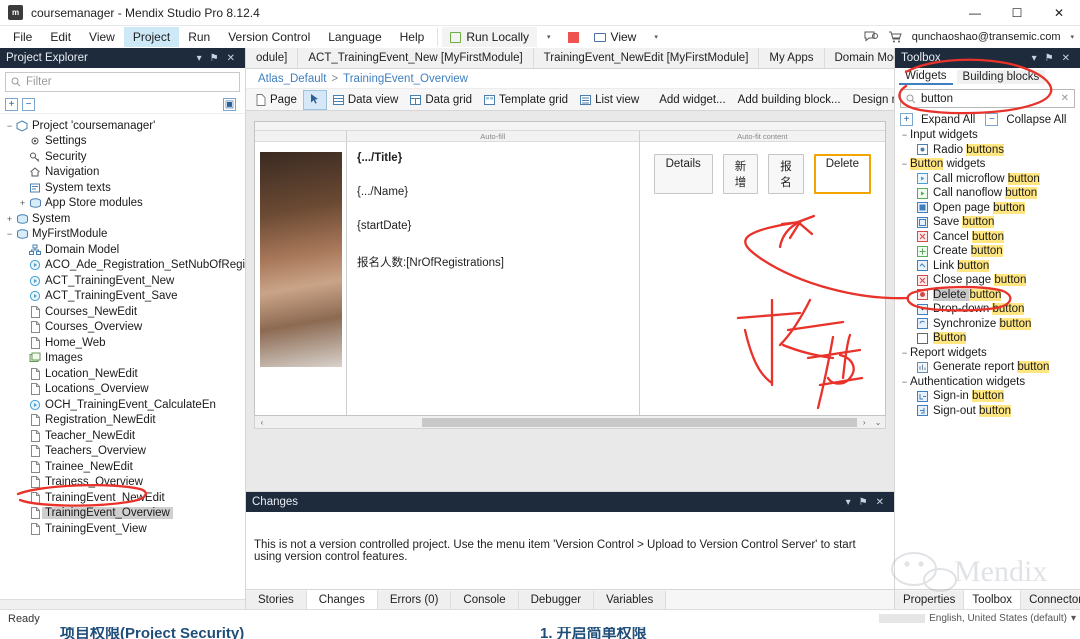 The image size is (1080, 639). What do you see at coordinates (987, 411) in the screenshot?
I see `widget-item-sign-out-button: Sign-out button` at bounding box center [987, 411].